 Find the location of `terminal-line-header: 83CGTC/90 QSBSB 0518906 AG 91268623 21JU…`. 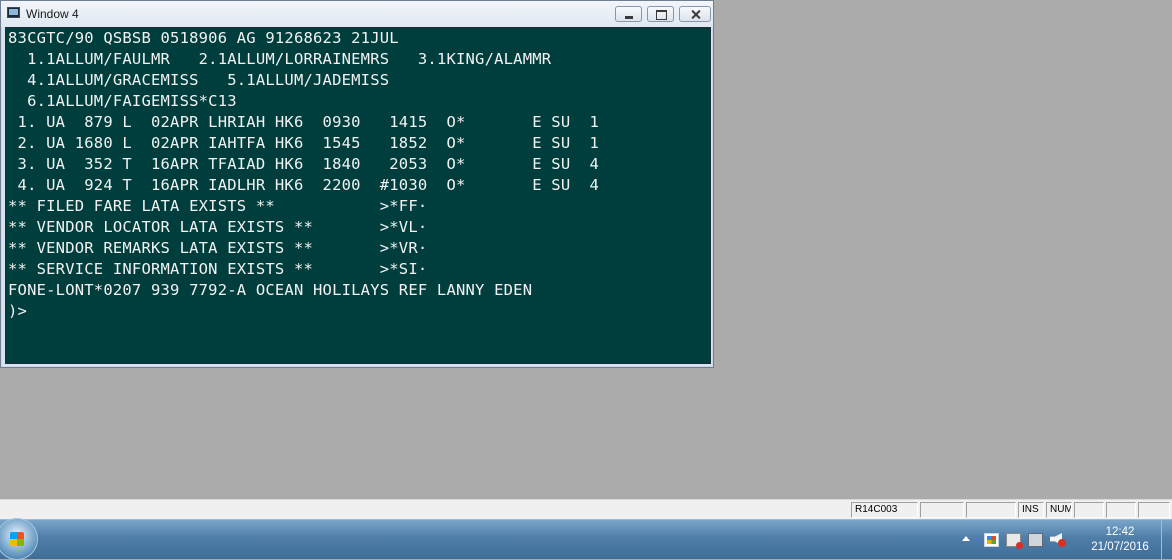

terminal-line-header: 83CGTC/90 QSBSB 0518906 AG 91268623 21JU… is located at coordinates (203, 38).